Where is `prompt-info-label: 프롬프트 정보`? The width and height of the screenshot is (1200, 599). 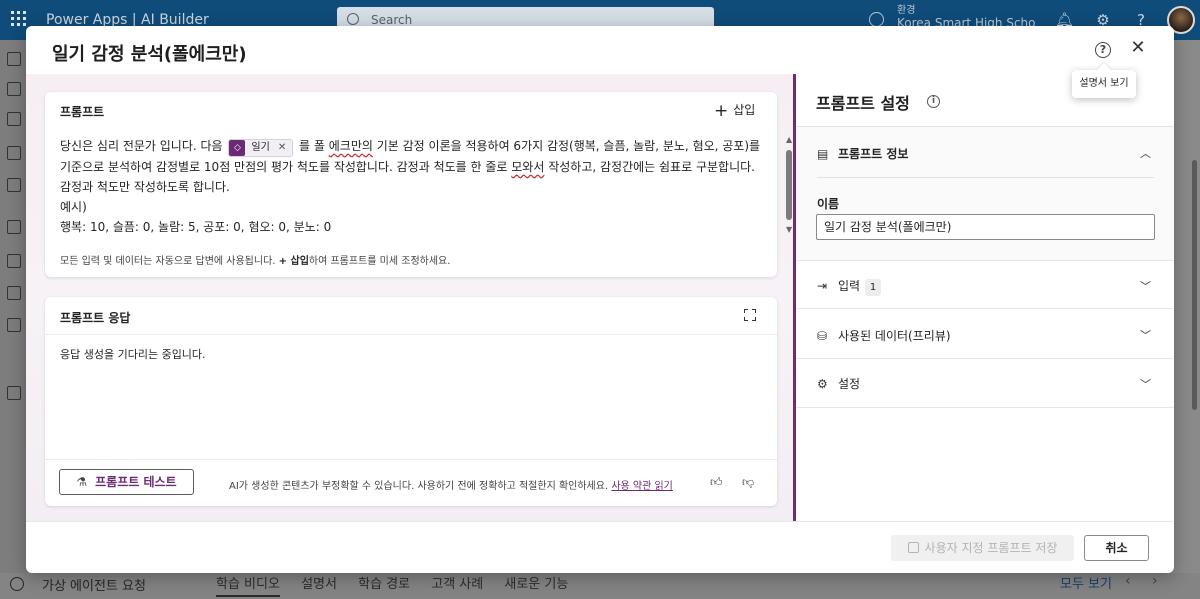
prompt-info-label: 프롬프트 정보 is located at coordinates (873, 154).